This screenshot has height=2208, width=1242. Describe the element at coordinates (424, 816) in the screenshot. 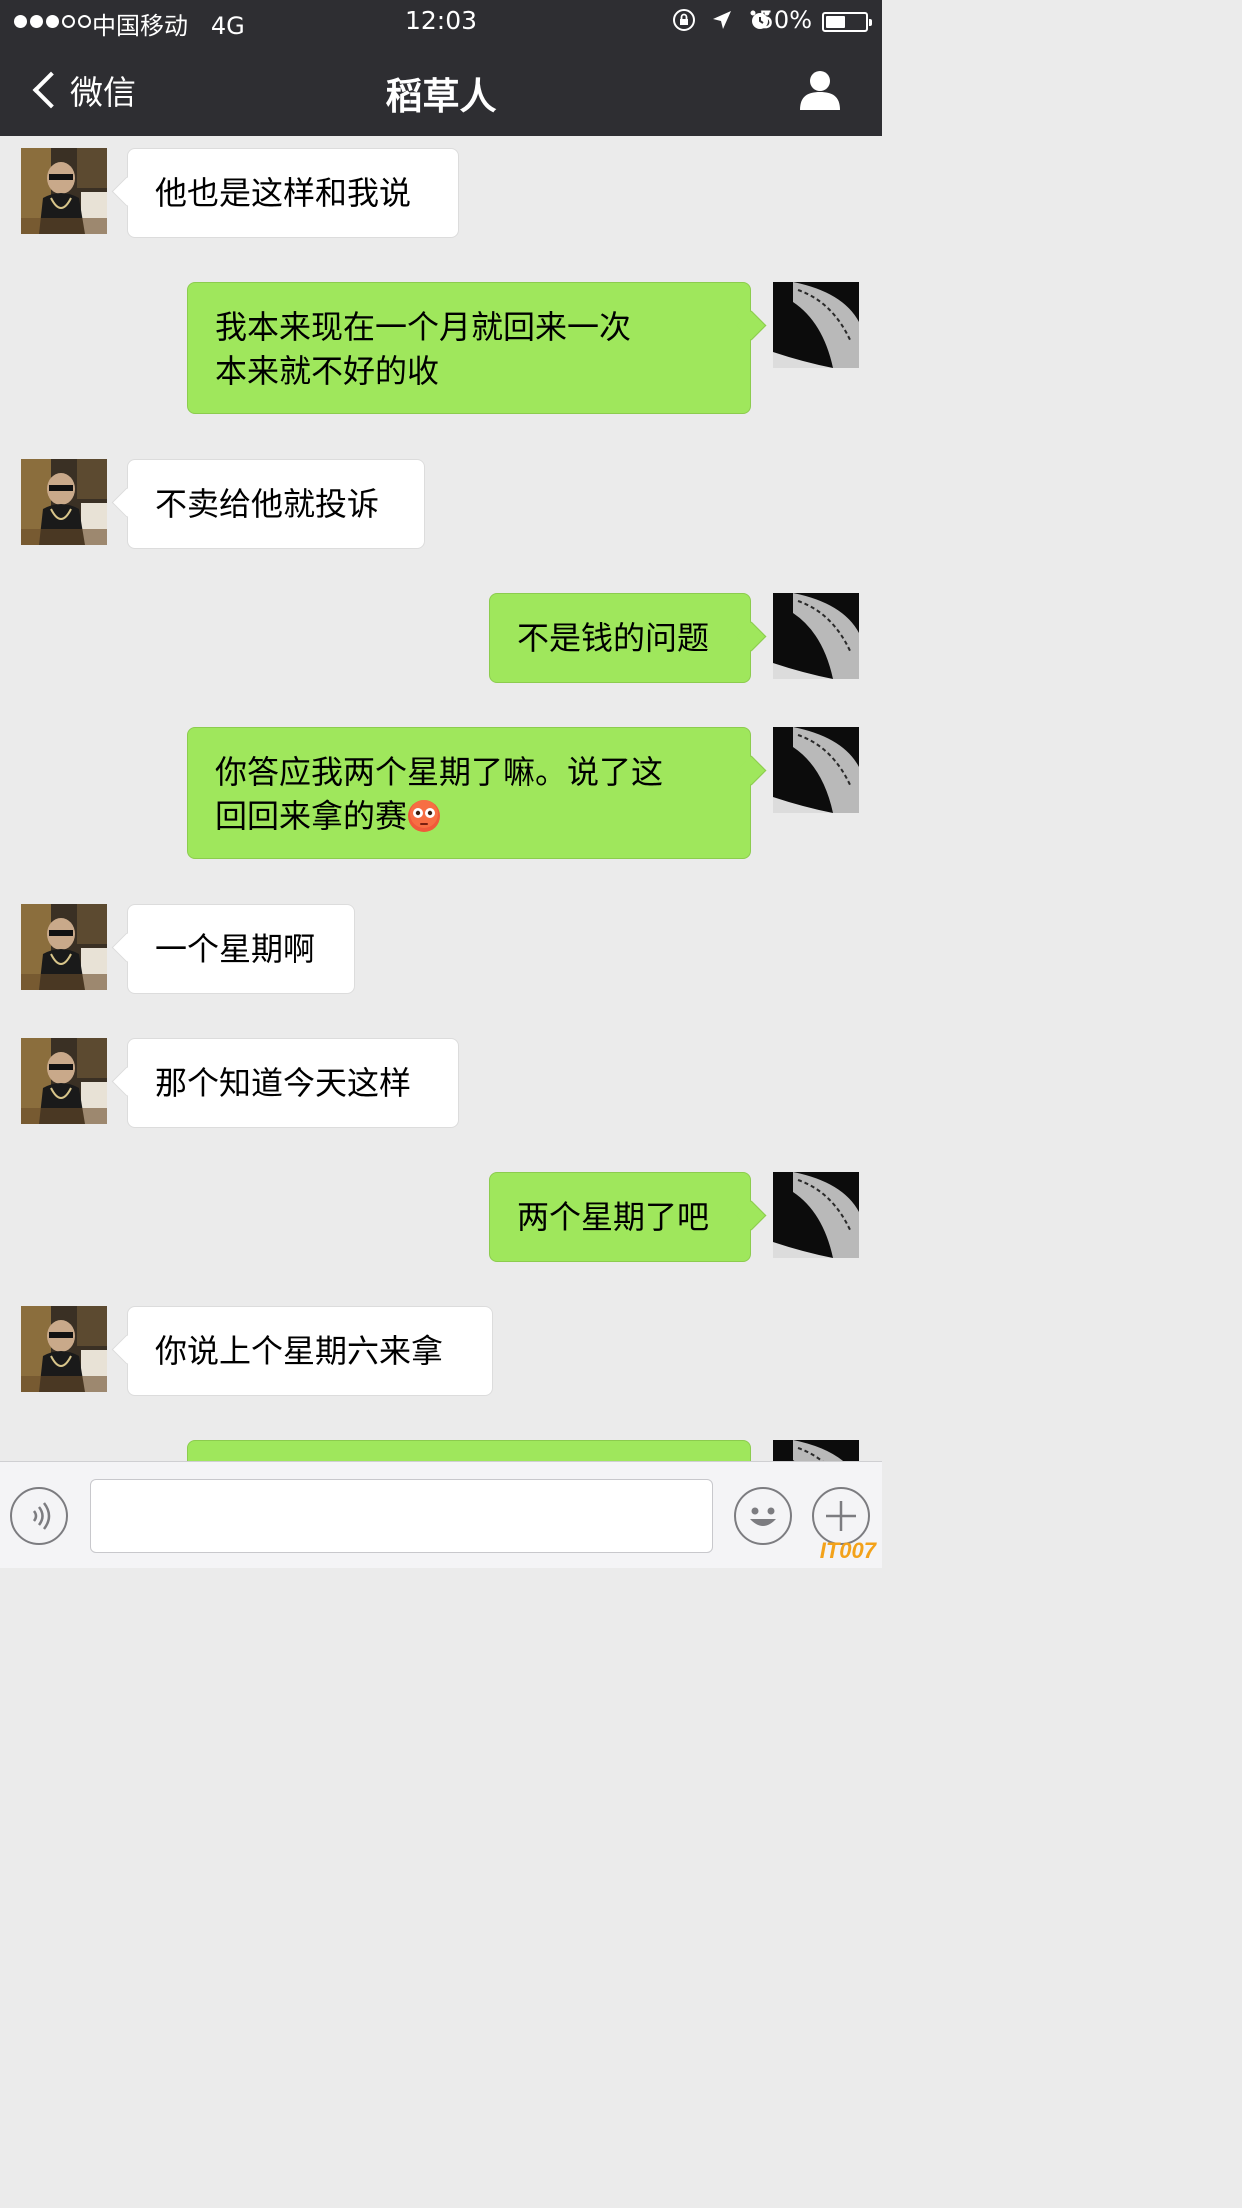

I see `flushed-face-emoji` at that location.